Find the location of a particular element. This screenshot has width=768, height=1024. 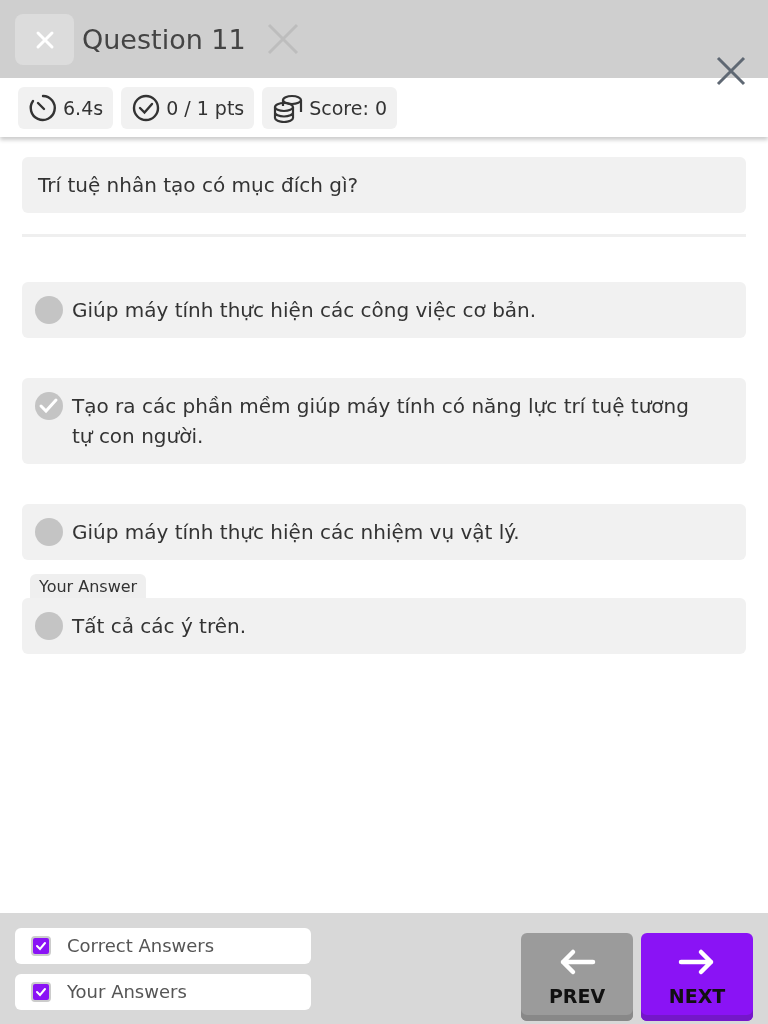

timer-icon is located at coordinates (43, 107).